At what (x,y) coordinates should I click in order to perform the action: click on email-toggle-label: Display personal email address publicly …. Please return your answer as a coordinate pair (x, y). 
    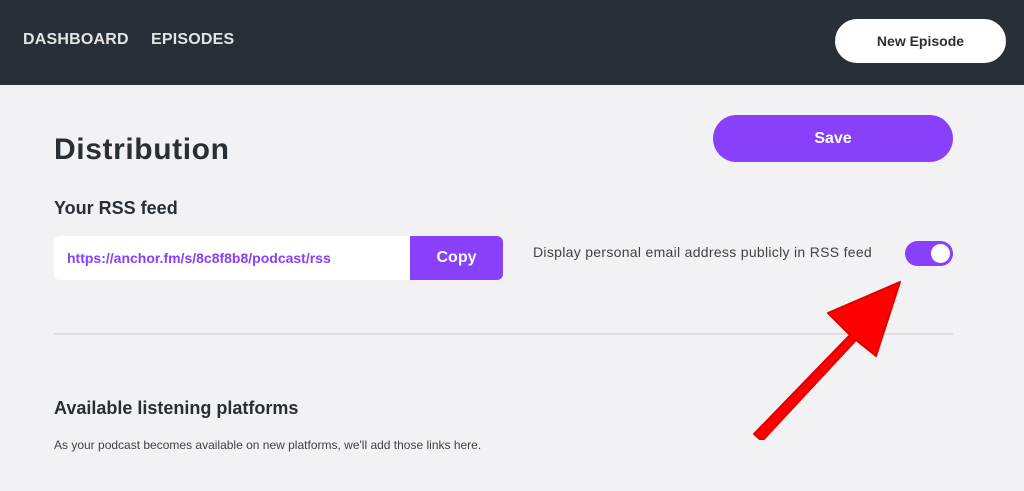
    Looking at the image, I should click on (703, 252).